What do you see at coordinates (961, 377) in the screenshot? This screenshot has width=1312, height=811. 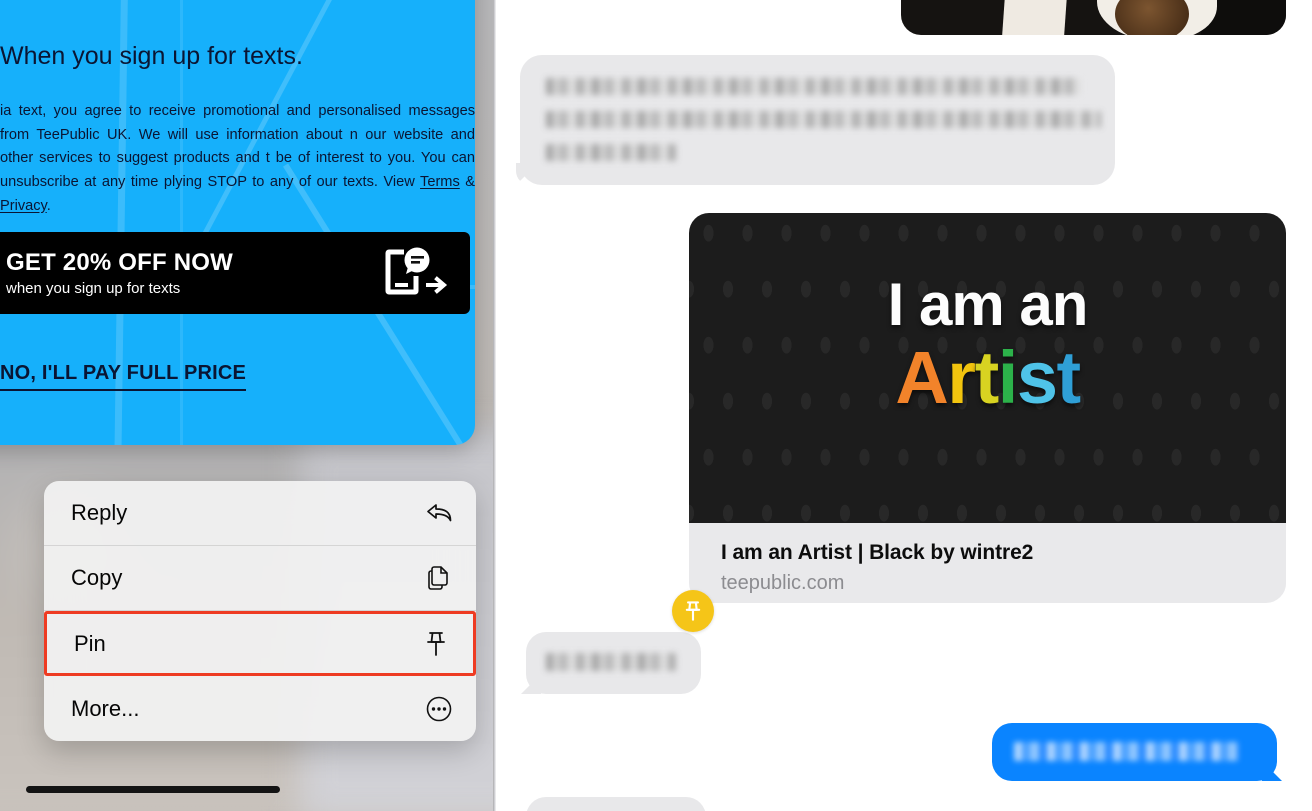 I see `artwork-letter-1: r` at bounding box center [961, 377].